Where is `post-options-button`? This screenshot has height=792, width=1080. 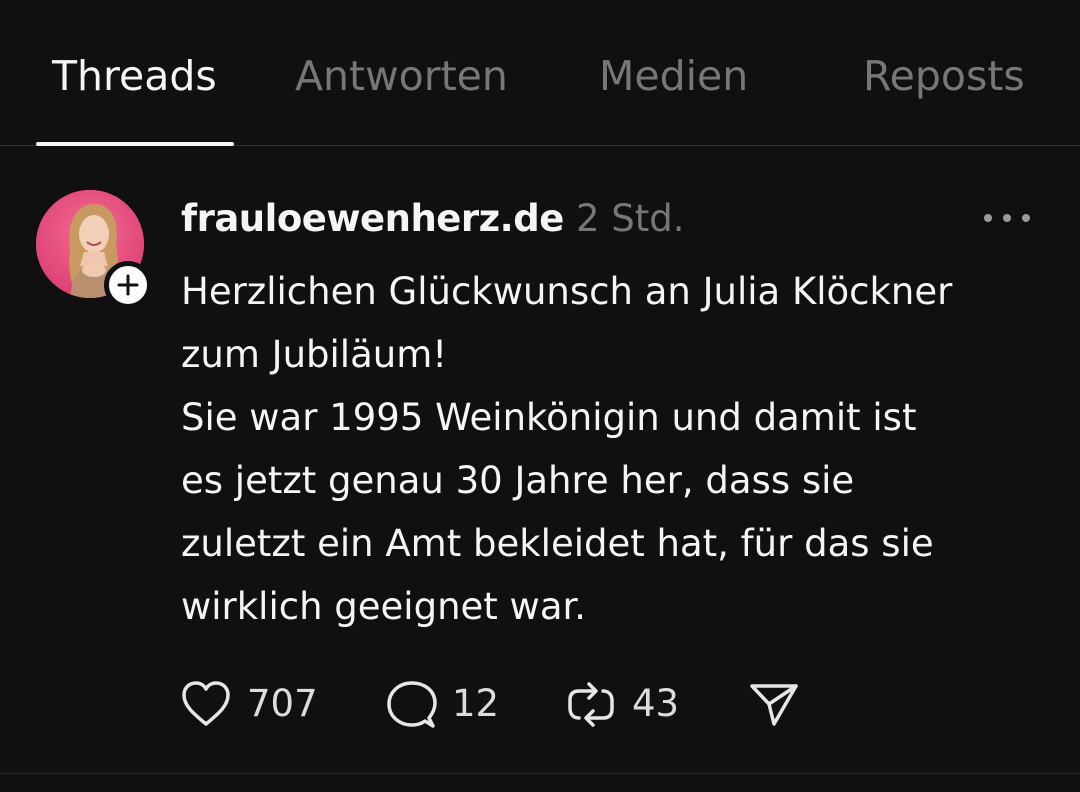
post-options-button is located at coordinates (1011, 218).